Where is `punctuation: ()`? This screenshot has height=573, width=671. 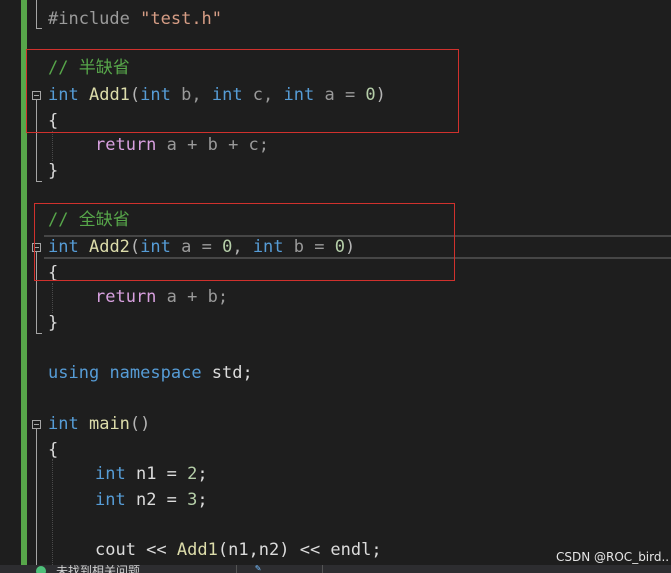
punctuation: () is located at coordinates (140, 424).